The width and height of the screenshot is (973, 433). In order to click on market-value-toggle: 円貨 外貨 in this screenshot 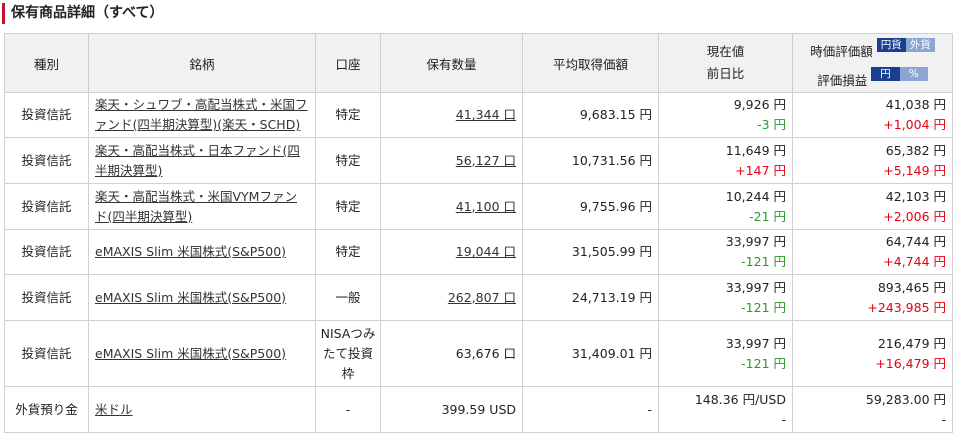, I will do `click(905, 45)`.